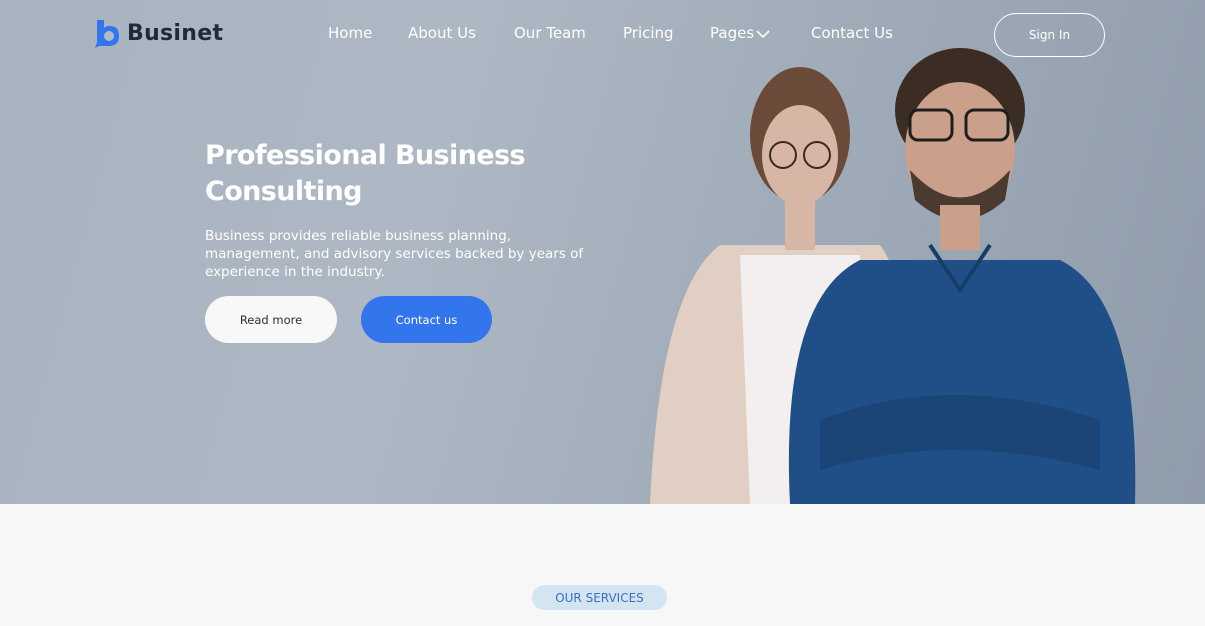 The image size is (1205, 626). What do you see at coordinates (426, 319) in the screenshot?
I see `contact-us-button: Contact us` at bounding box center [426, 319].